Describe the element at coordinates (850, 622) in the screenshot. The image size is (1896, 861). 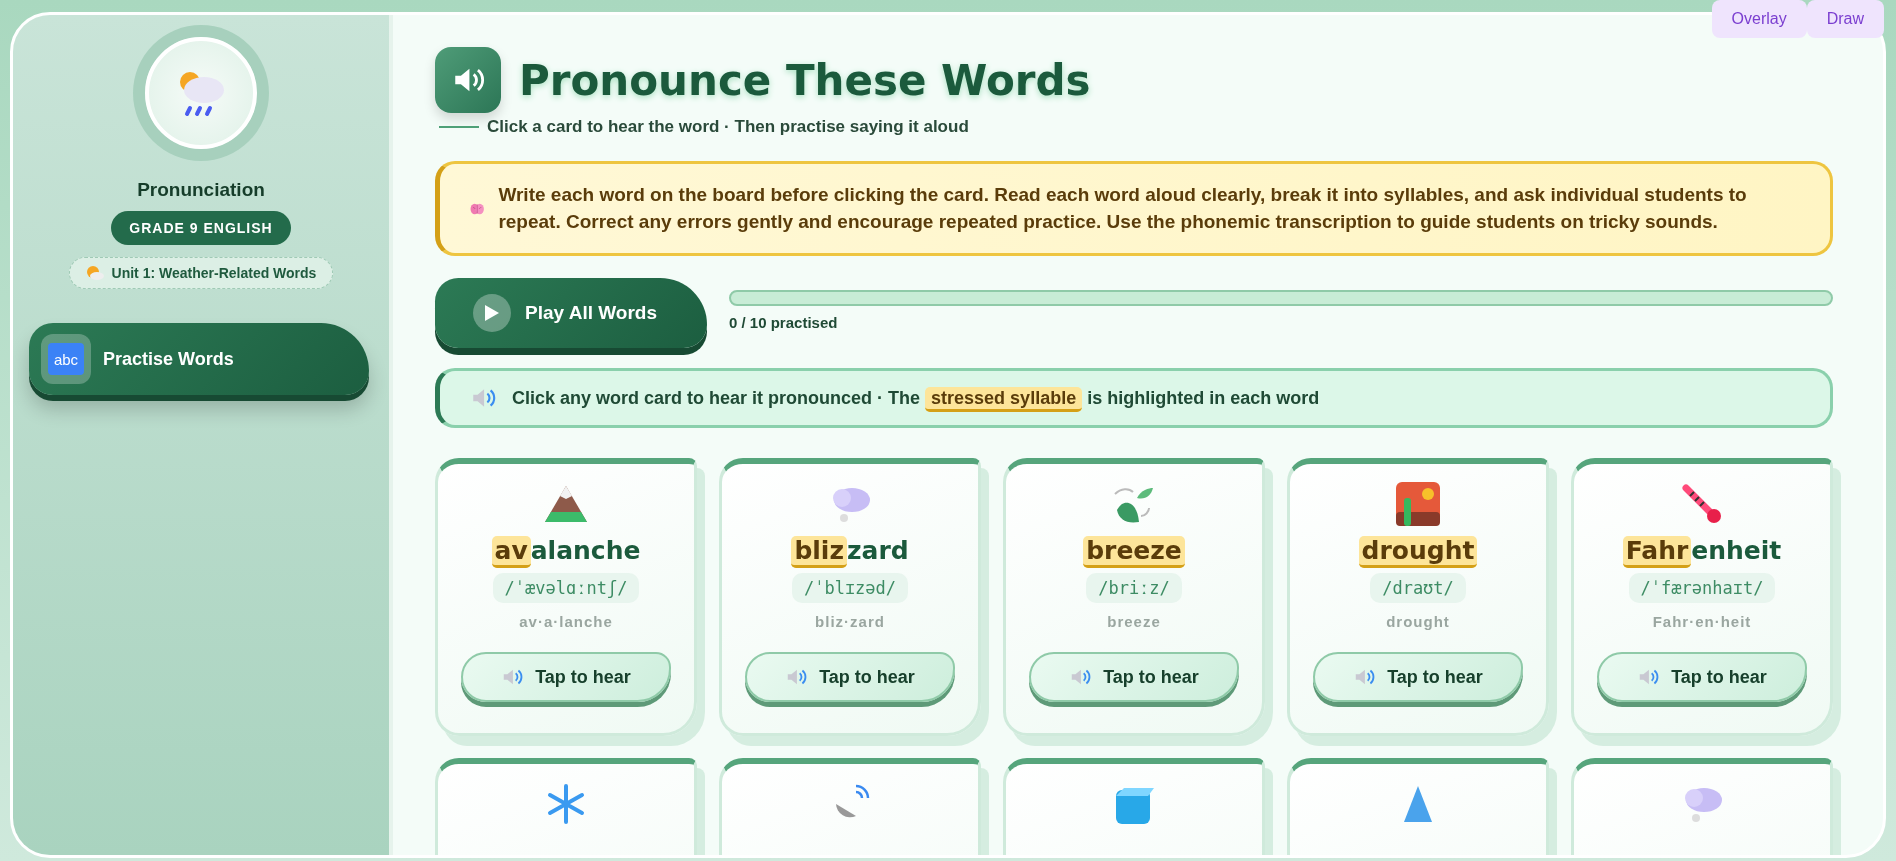
I see `syllables: bliz·zard` at that location.